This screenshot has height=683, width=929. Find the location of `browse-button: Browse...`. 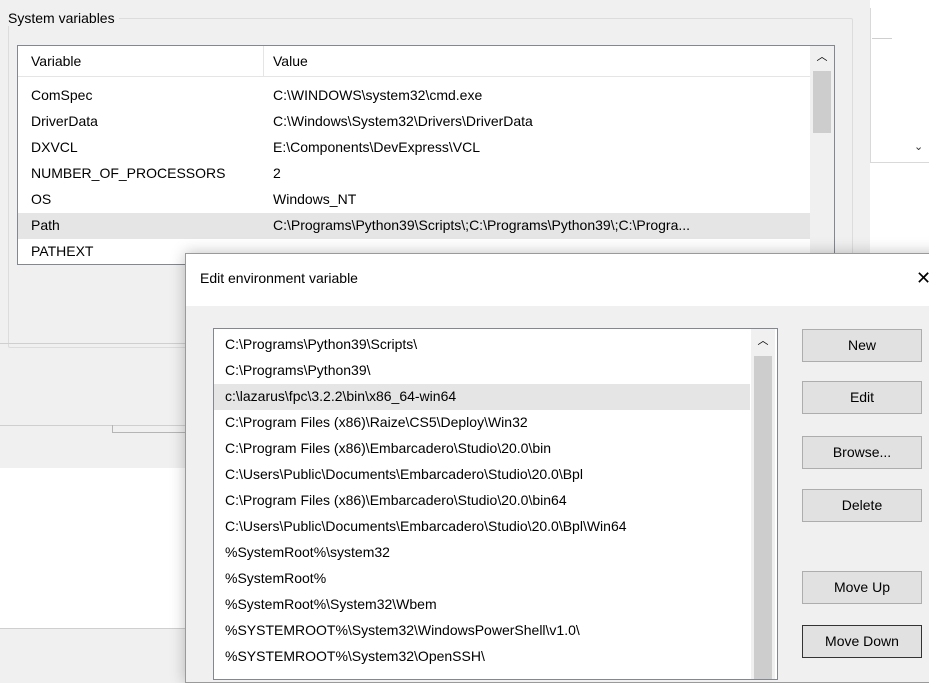

browse-button: Browse... is located at coordinates (862, 452).